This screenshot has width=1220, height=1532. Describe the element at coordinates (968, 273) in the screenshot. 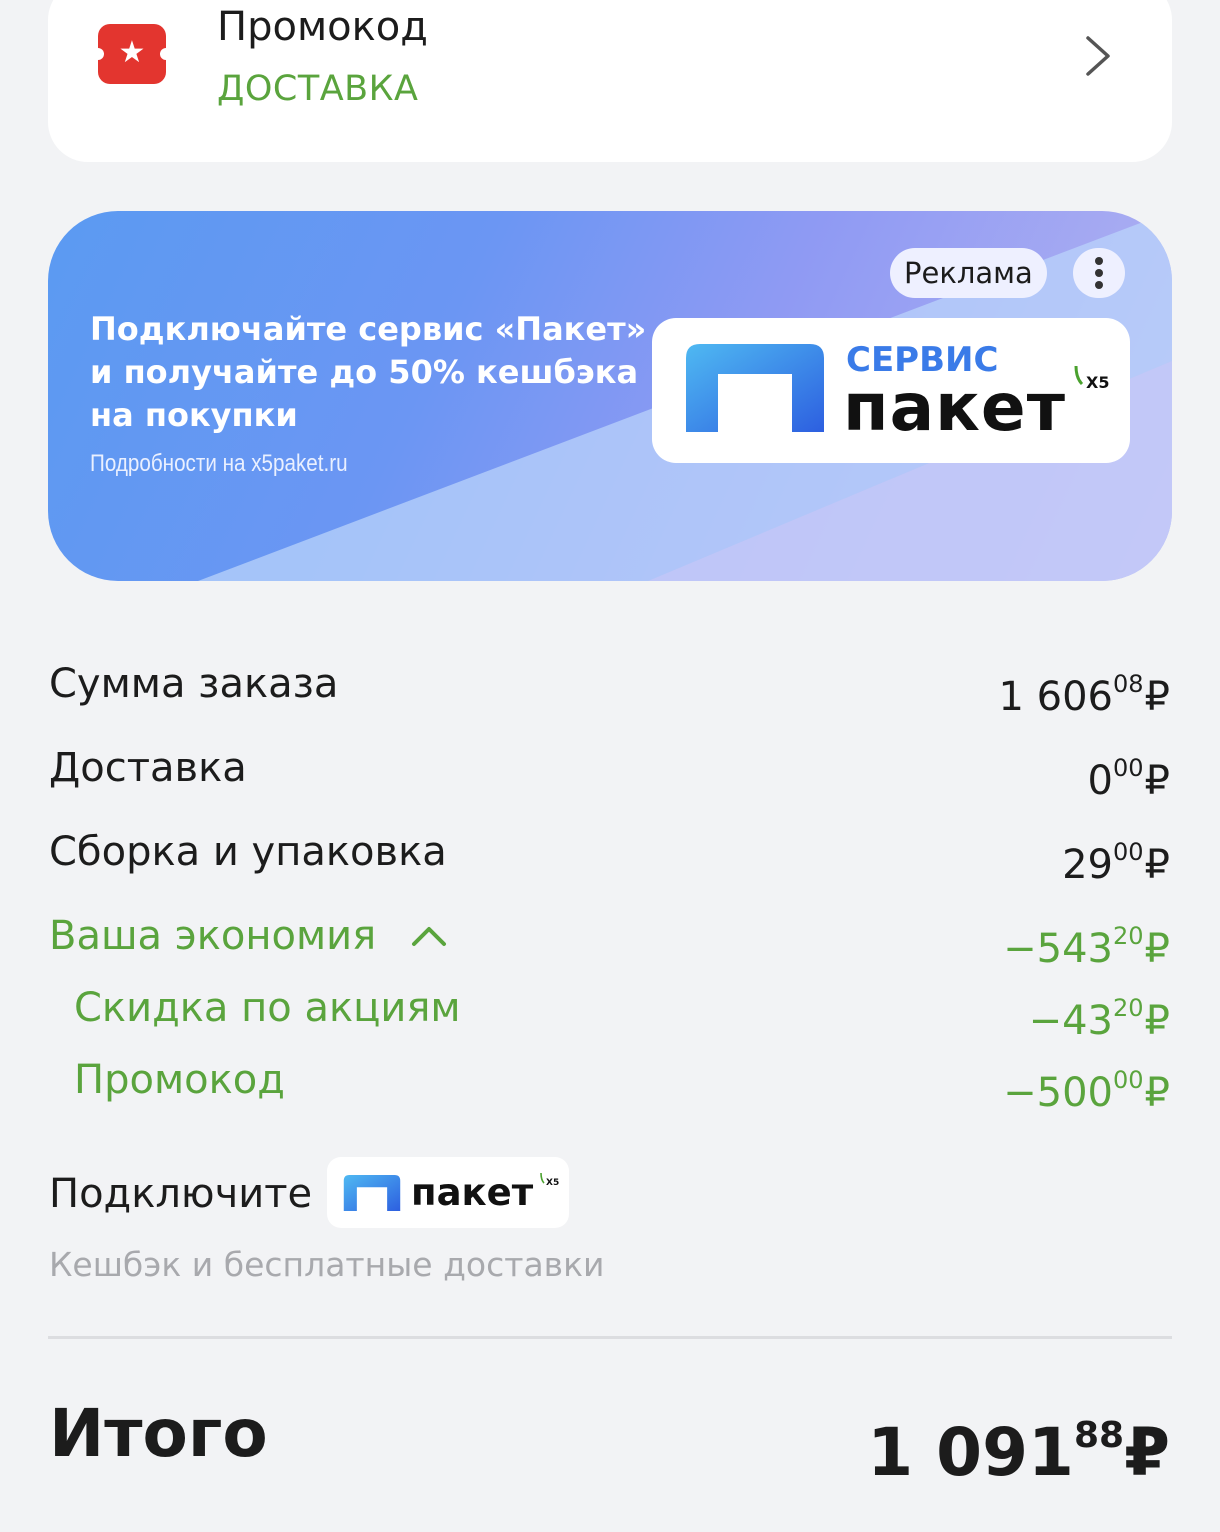

I see `ad-label-badge: Реклама` at that location.